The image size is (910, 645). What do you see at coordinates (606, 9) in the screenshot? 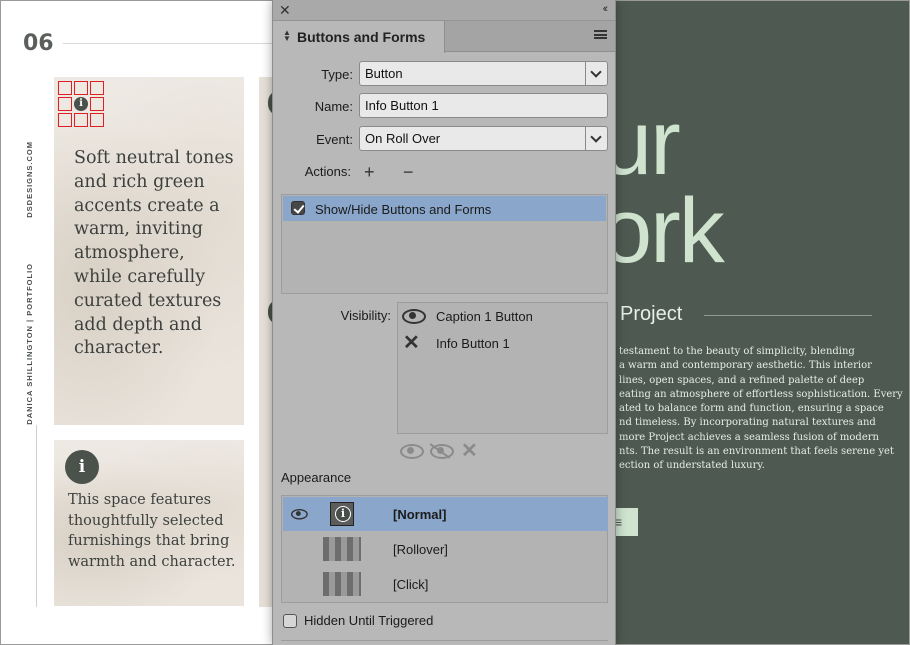
I see `collapse-icon: ‹‹` at bounding box center [606, 9].